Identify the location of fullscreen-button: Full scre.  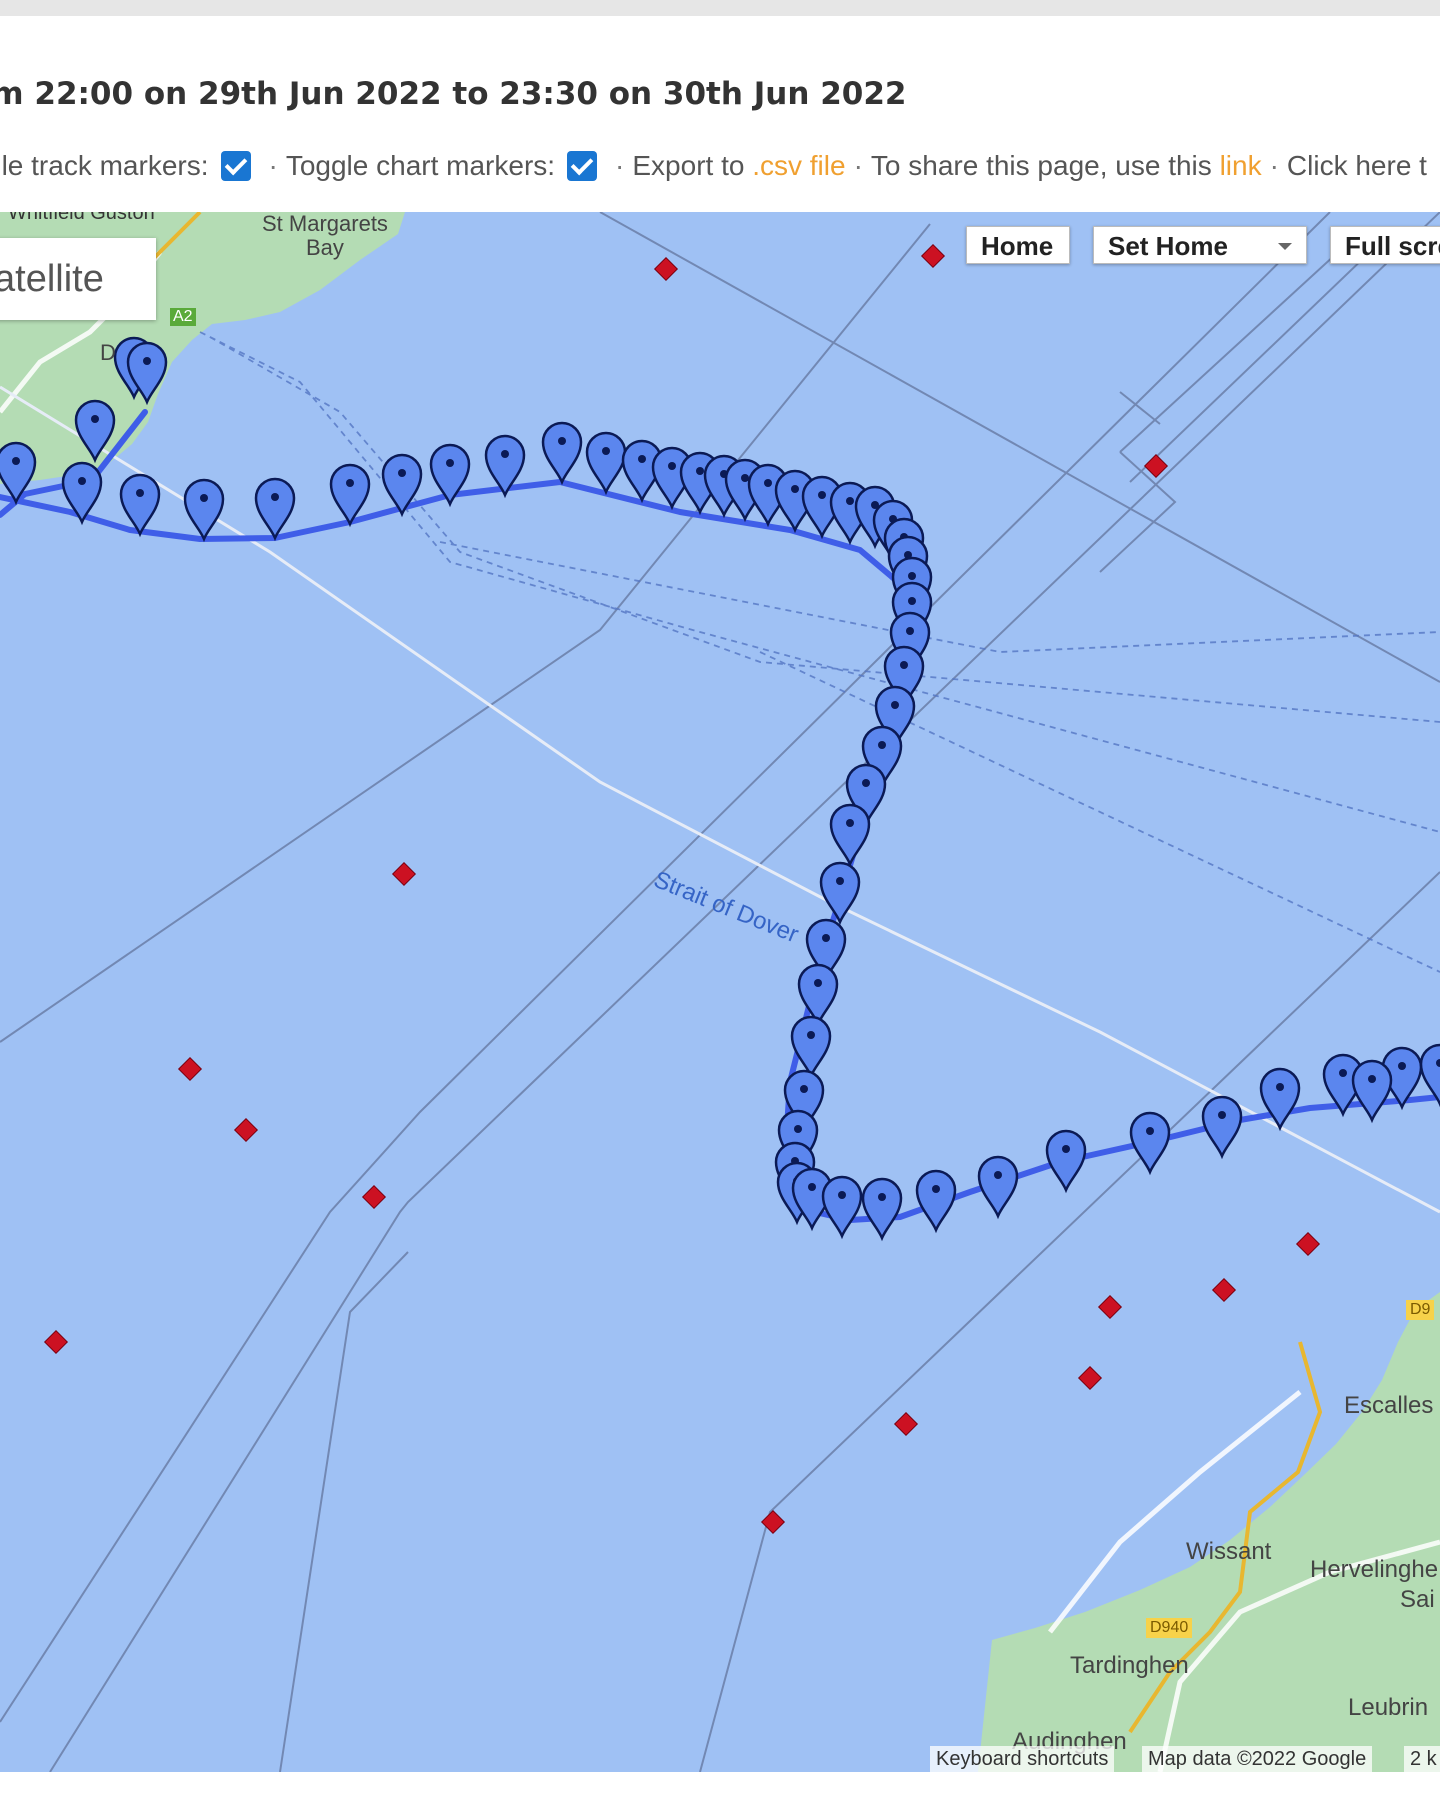
(1385, 245).